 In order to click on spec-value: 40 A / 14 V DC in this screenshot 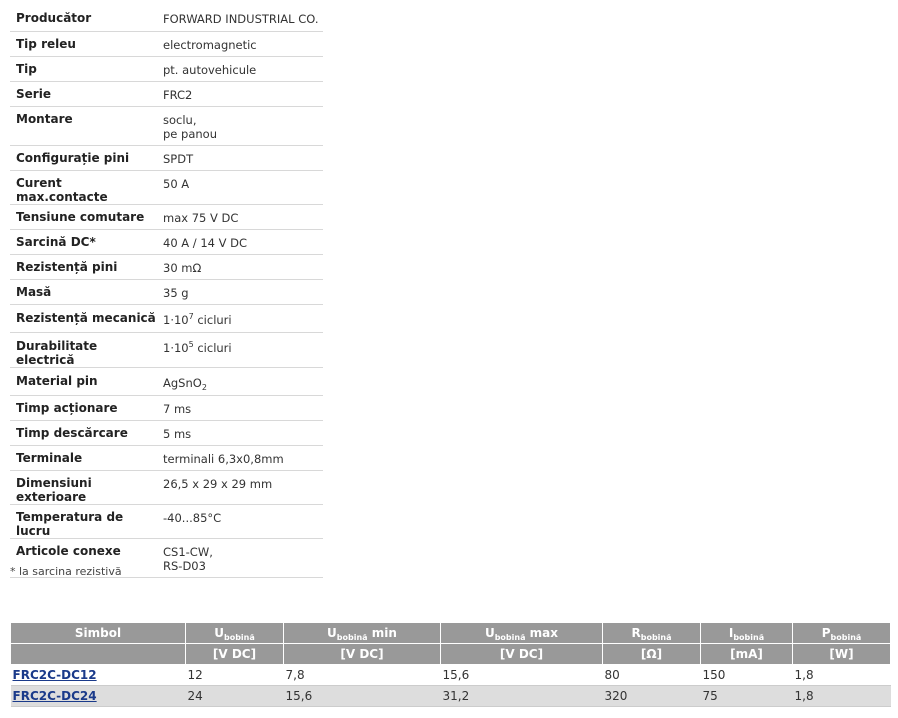, I will do `click(240, 242)`.